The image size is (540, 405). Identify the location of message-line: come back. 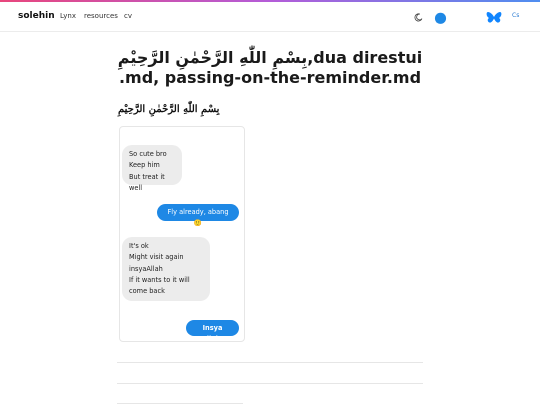
(147, 291).